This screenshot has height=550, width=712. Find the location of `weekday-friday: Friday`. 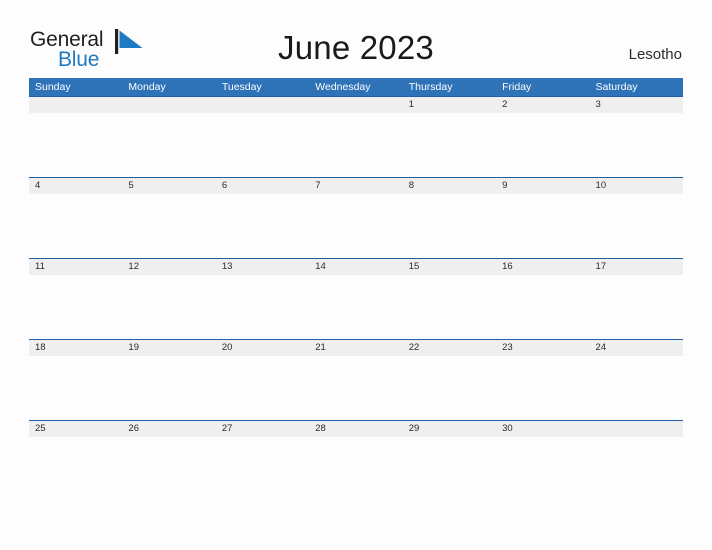

weekday-friday: Friday is located at coordinates (517, 87).